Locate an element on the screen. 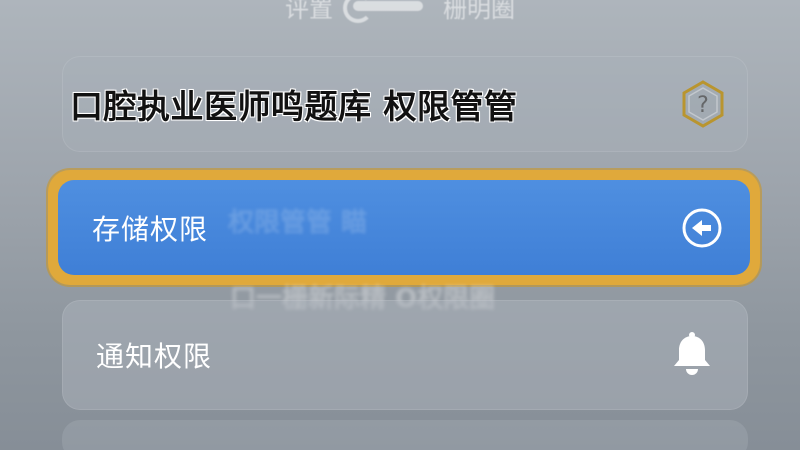 The width and height of the screenshot is (800, 450). storage-permission-label: 存储权限 is located at coordinates (150, 229).